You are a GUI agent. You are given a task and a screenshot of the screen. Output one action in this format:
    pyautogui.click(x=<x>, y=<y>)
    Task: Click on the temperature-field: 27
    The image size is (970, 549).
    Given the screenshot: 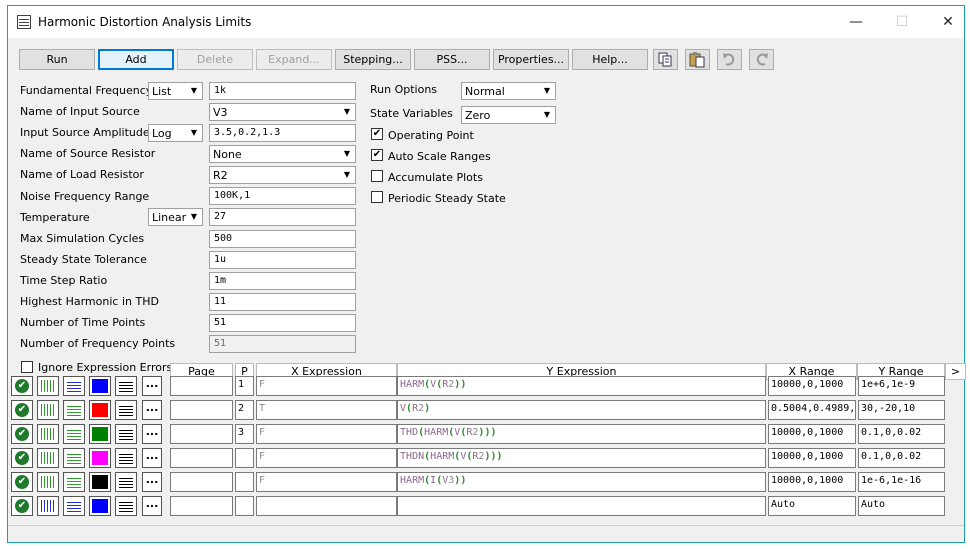 What is the action you would take?
    pyautogui.click(x=282, y=217)
    